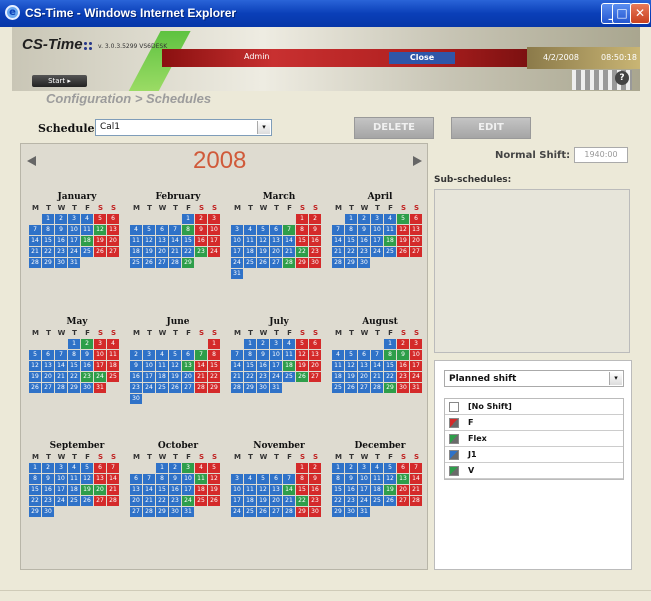 This screenshot has width=651, height=601. What do you see at coordinates (534, 423) in the screenshot?
I see `shift-item: F` at bounding box center [534, 423].